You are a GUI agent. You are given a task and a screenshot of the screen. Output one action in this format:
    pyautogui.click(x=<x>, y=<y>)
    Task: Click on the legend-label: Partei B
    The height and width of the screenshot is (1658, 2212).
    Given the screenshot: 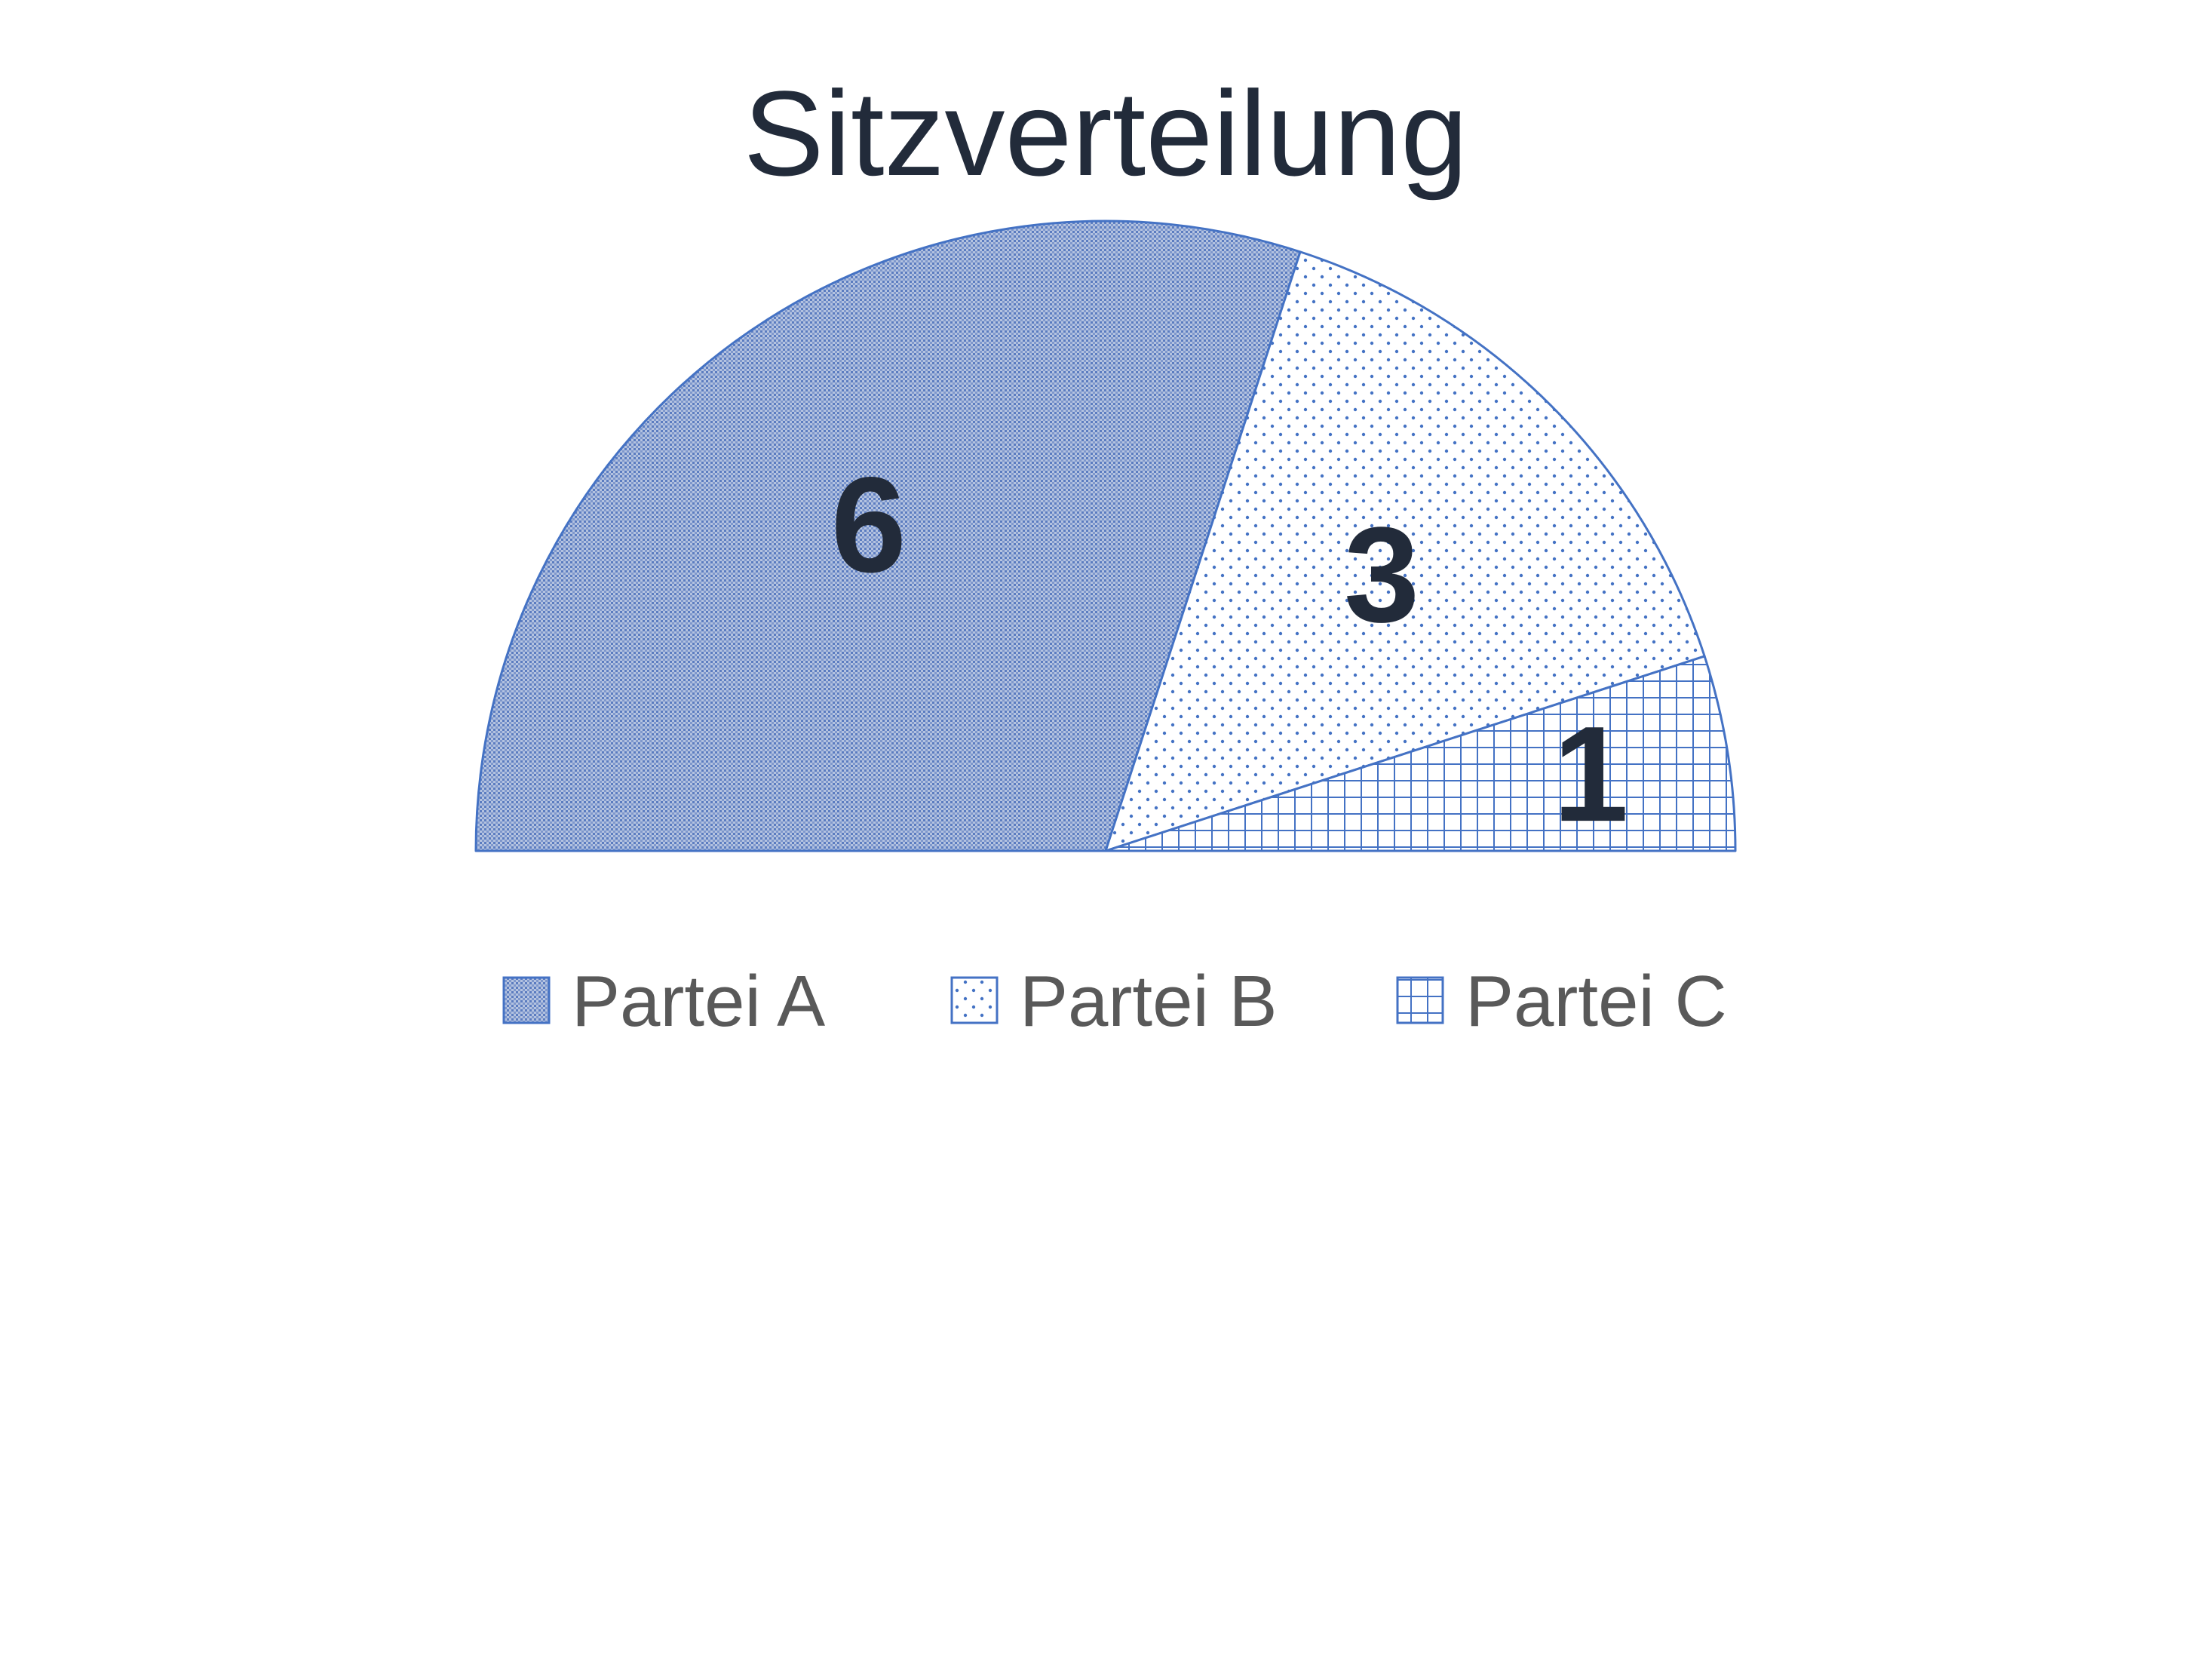 What is the action you would take?
    pyautogui.click(x=1148, y=1001)
    